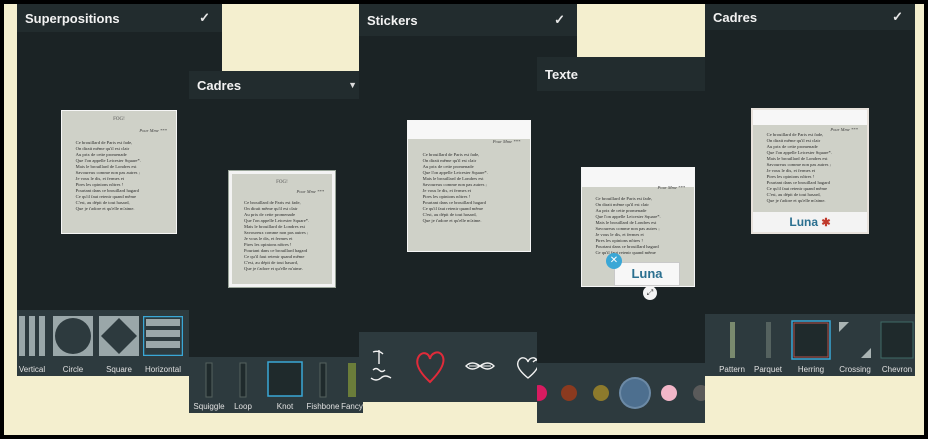 The width and height of the screenshot is (928, 439). I want to click on fishbone-frame-icon, so click(323, 380).